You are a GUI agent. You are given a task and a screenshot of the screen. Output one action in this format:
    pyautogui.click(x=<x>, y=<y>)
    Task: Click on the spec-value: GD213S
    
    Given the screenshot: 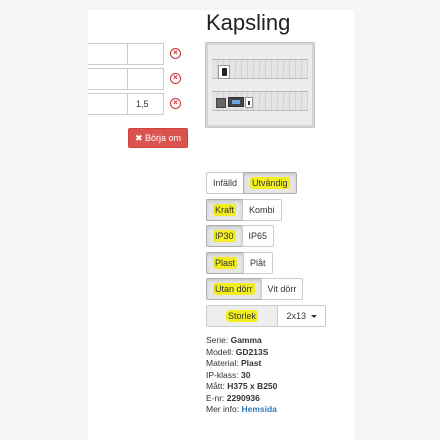 What is the action you would take?
    pyautogui.click(x=252, y=351)
    